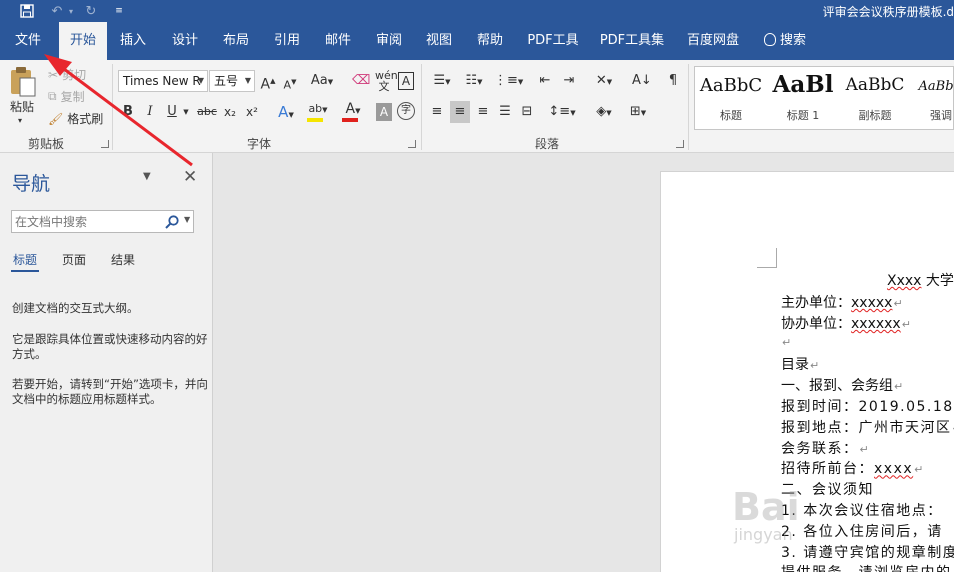 Image resolution: width=954 pixels, height=572 pixels. I want to click on close-icon: ✕, so click(190, 177).